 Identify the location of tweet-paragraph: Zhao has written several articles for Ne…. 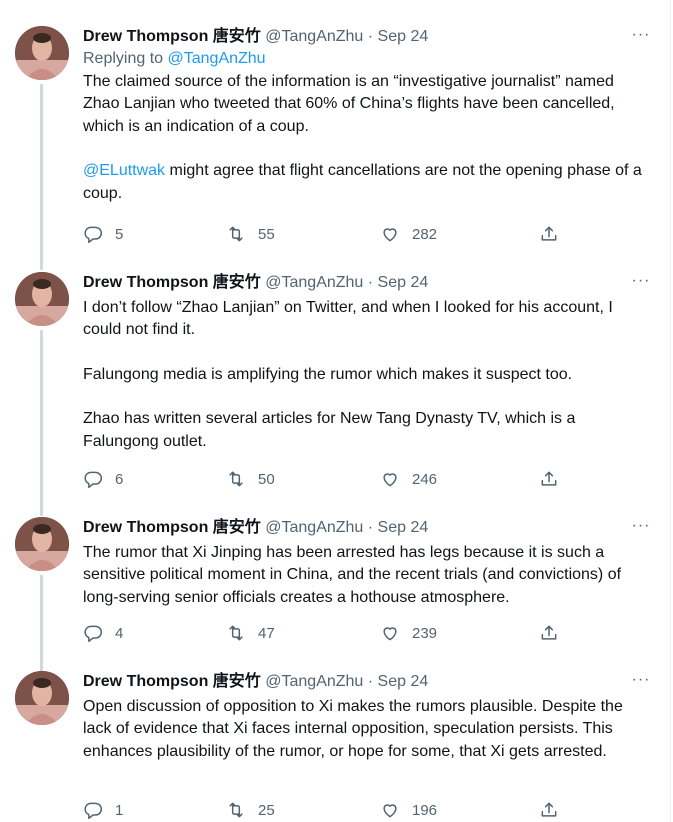
(331, 430).